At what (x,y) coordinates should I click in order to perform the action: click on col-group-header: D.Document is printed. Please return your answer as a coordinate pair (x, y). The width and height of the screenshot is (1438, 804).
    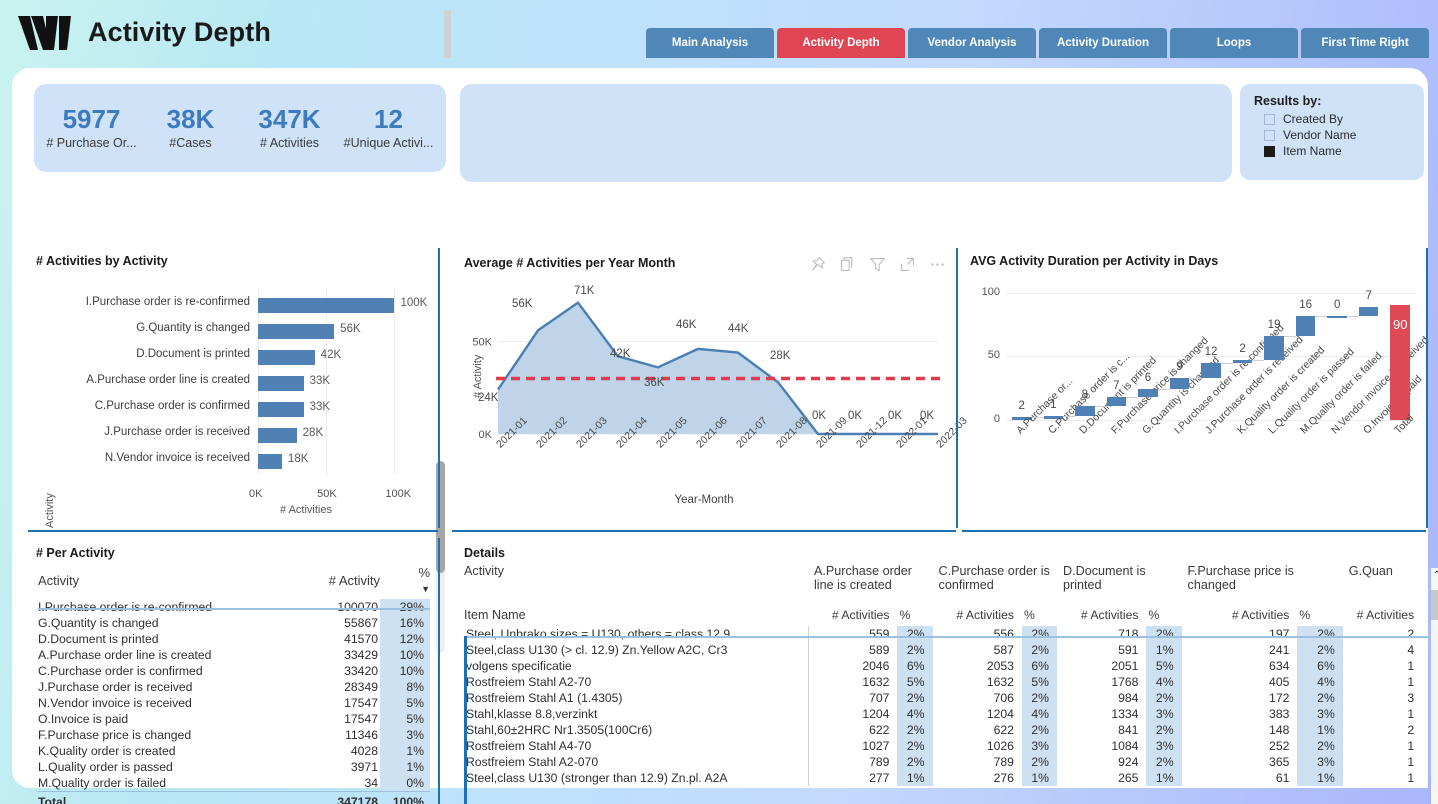
    Looking at the image, I should click on (1119, 586).